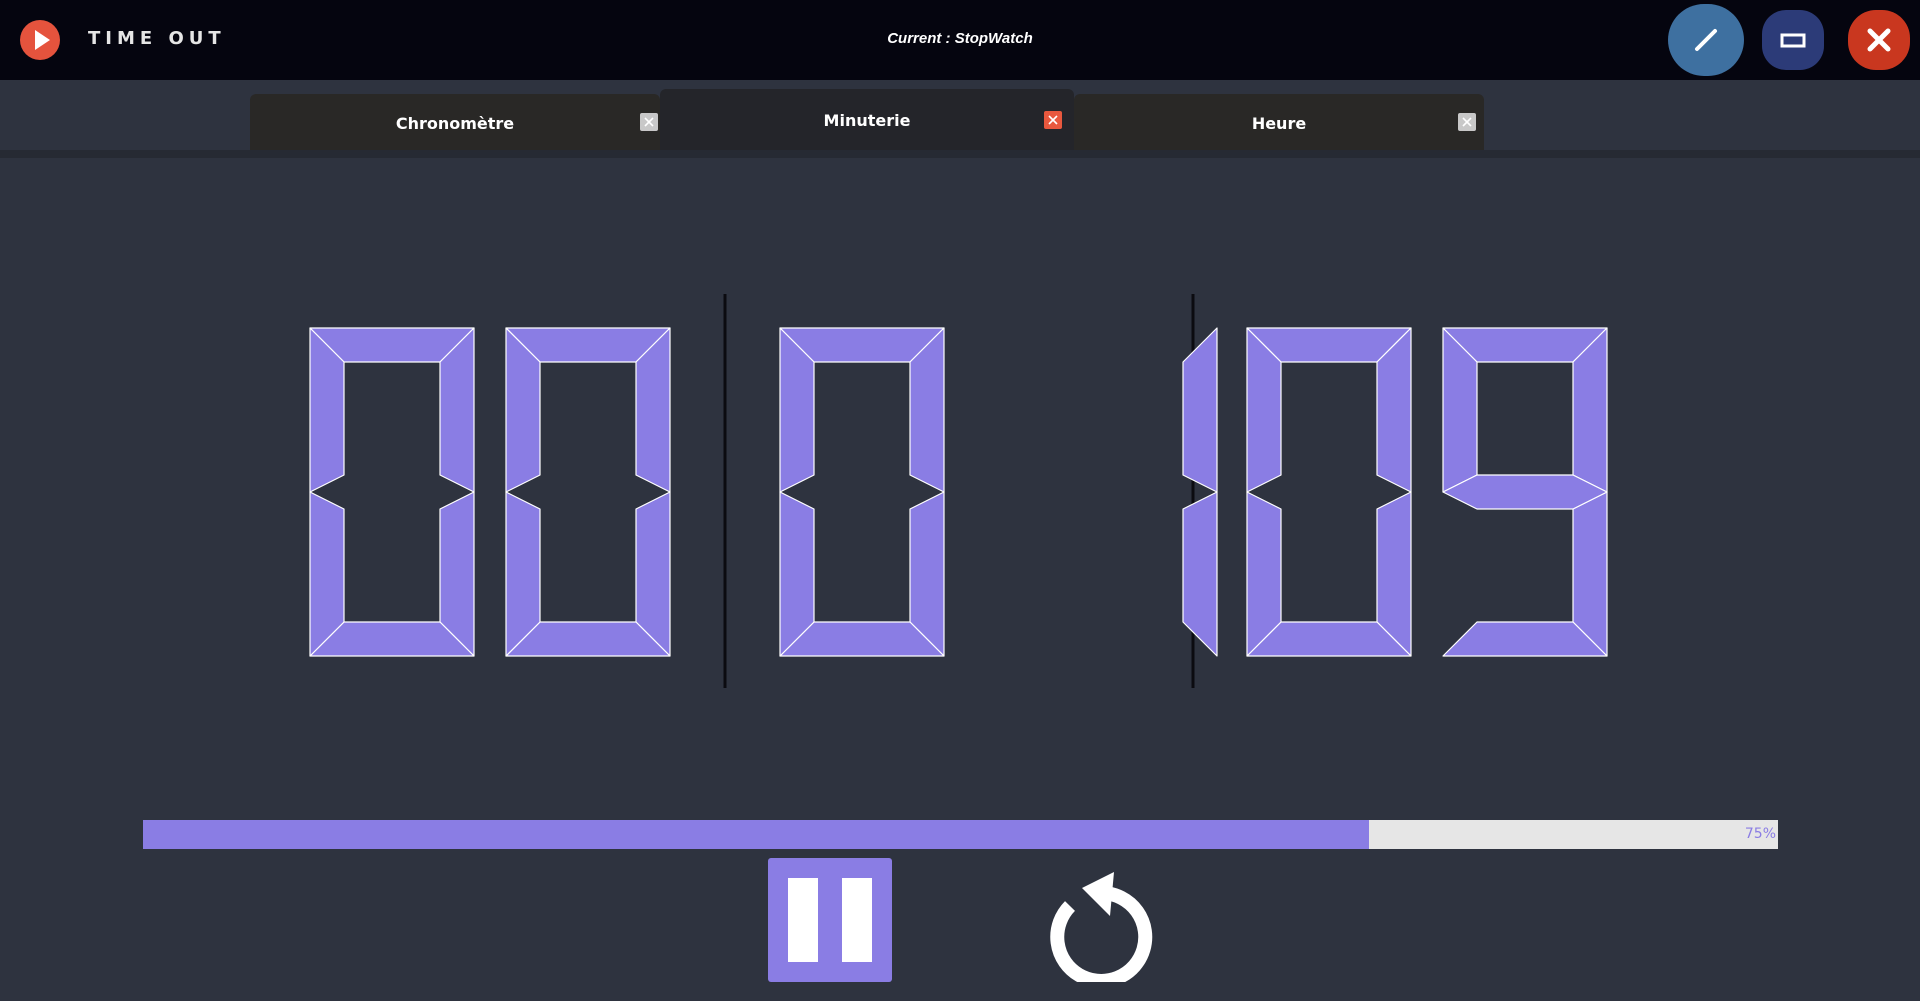  Describe the element at coordinates (1200, 410) in the screenshot. I see `digit-segment-b` at that location.